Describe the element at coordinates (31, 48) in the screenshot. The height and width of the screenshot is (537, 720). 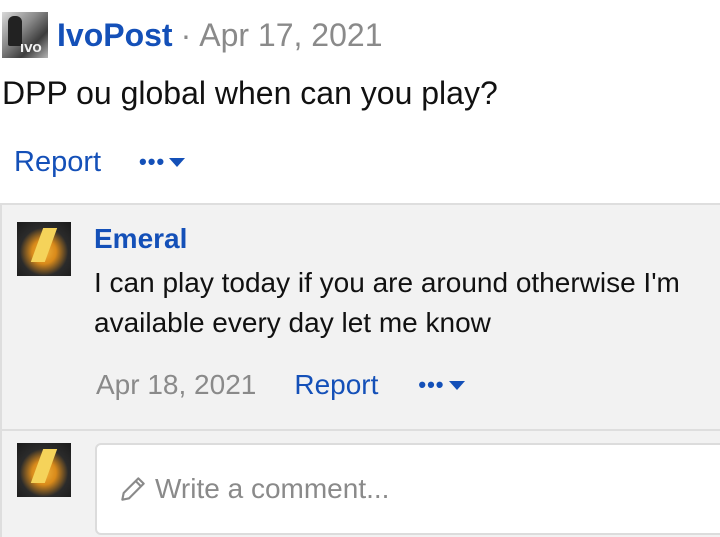
I see `avatar-label: IVO` at that location.